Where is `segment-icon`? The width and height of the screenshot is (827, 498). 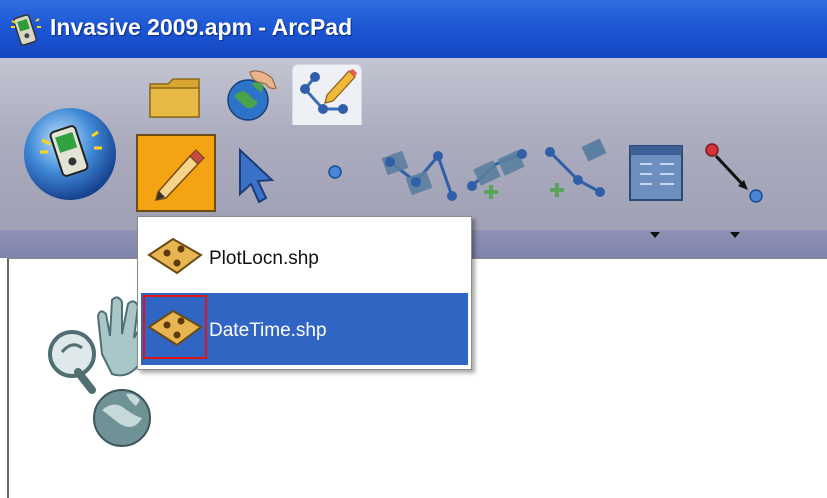 segment-icon is located at coordinates (734, 173).